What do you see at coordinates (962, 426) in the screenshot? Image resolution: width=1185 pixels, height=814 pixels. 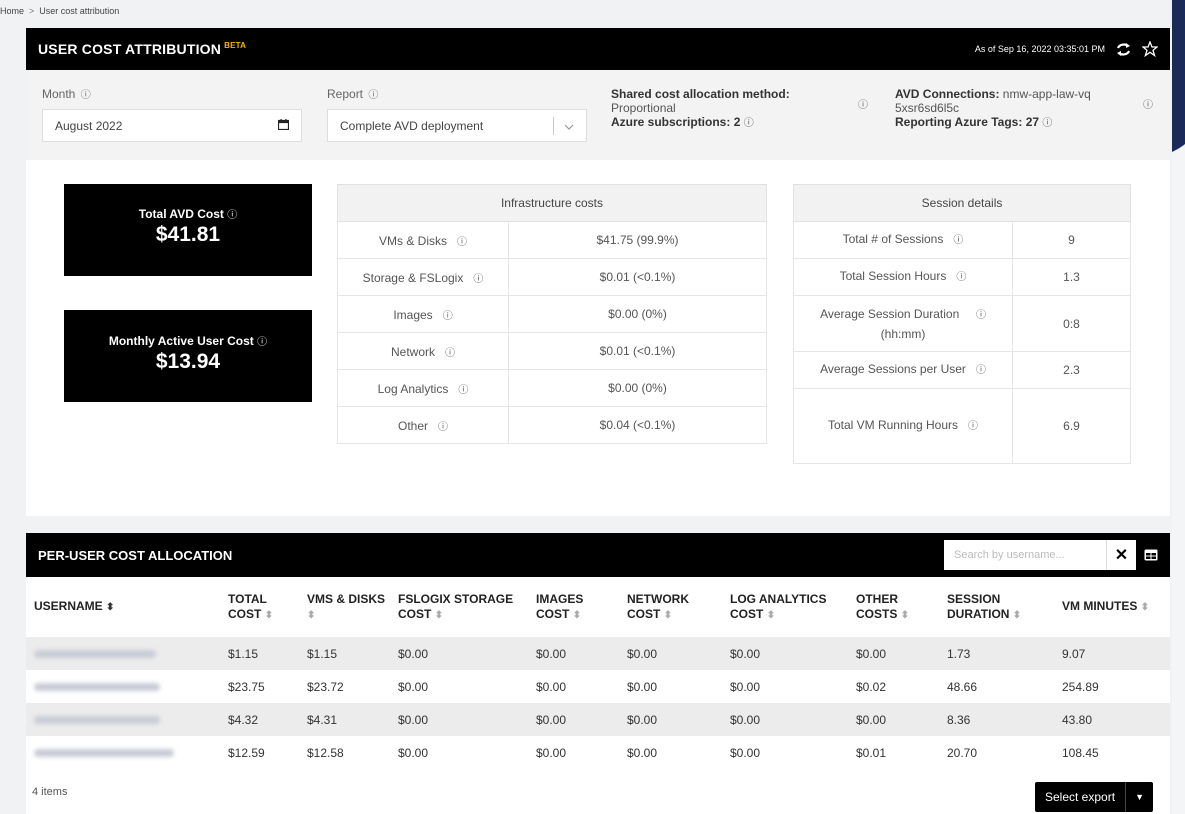 I see `session-row: Total VM Running Hours ⓘ 6.9` at bounding box center [962, 426].